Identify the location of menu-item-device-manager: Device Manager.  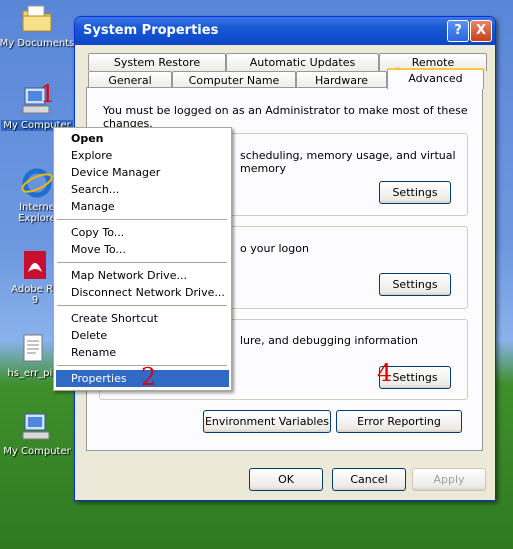
(142, 172).